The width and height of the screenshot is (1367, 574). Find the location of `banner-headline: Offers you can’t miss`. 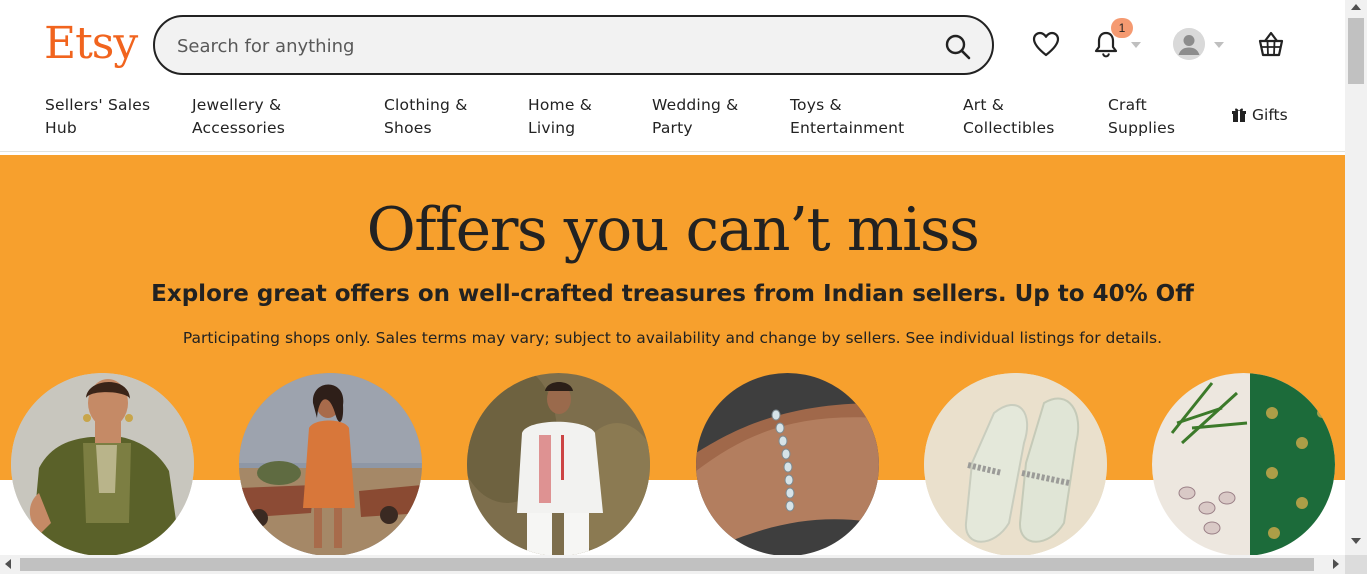

banner-headline: Offers you can’t miss is located at coordinates (673, 230).